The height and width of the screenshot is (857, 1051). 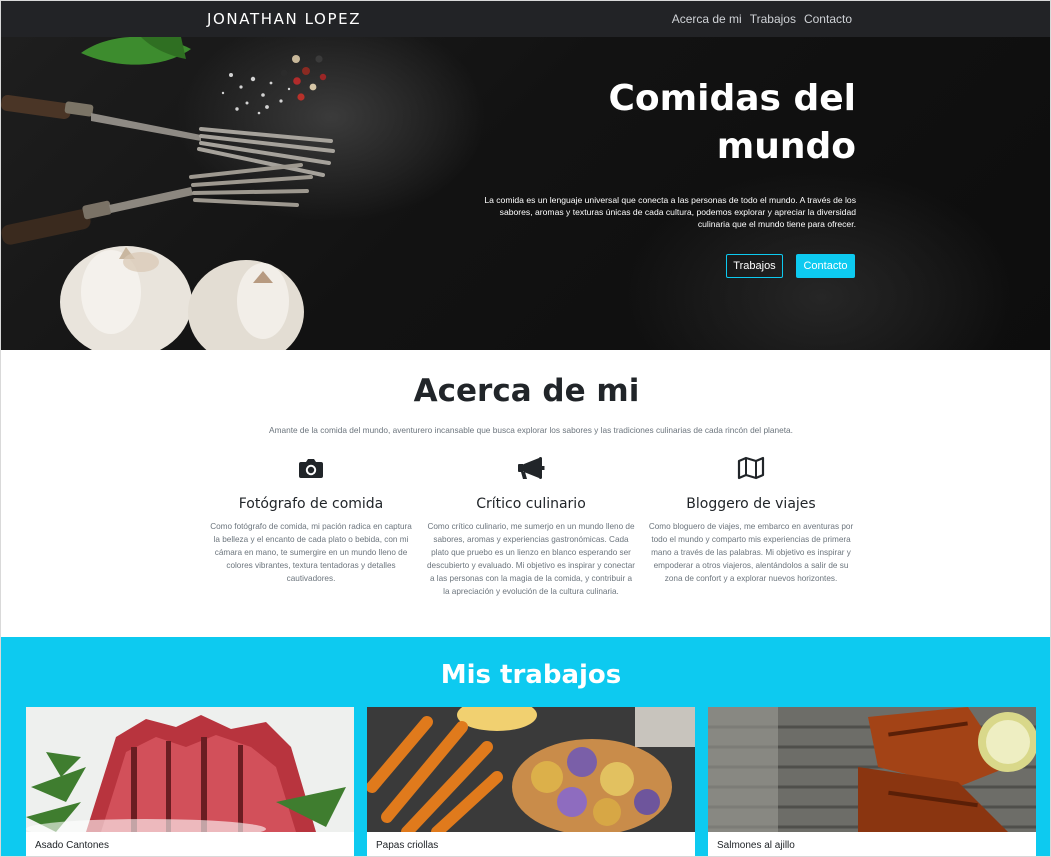 I want to click on works-title: Mis trabajos, so click(x=531, y=675).